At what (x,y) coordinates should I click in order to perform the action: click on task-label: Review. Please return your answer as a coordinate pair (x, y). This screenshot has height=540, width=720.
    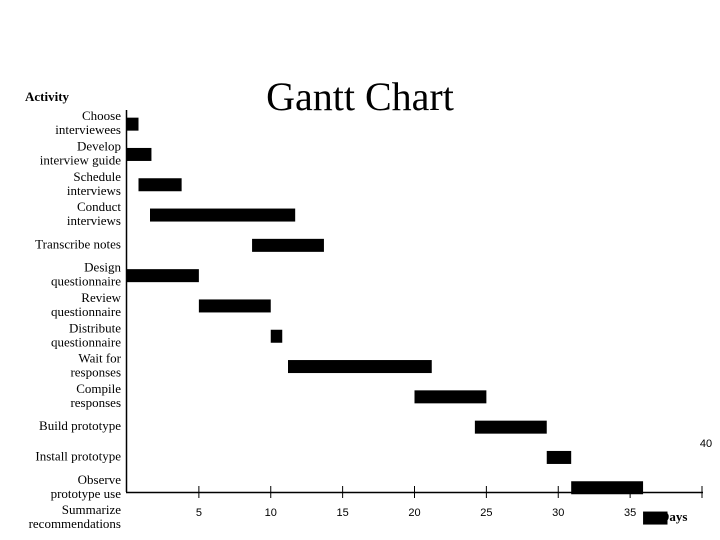
    Looking at the image, I should click on (101, 297).